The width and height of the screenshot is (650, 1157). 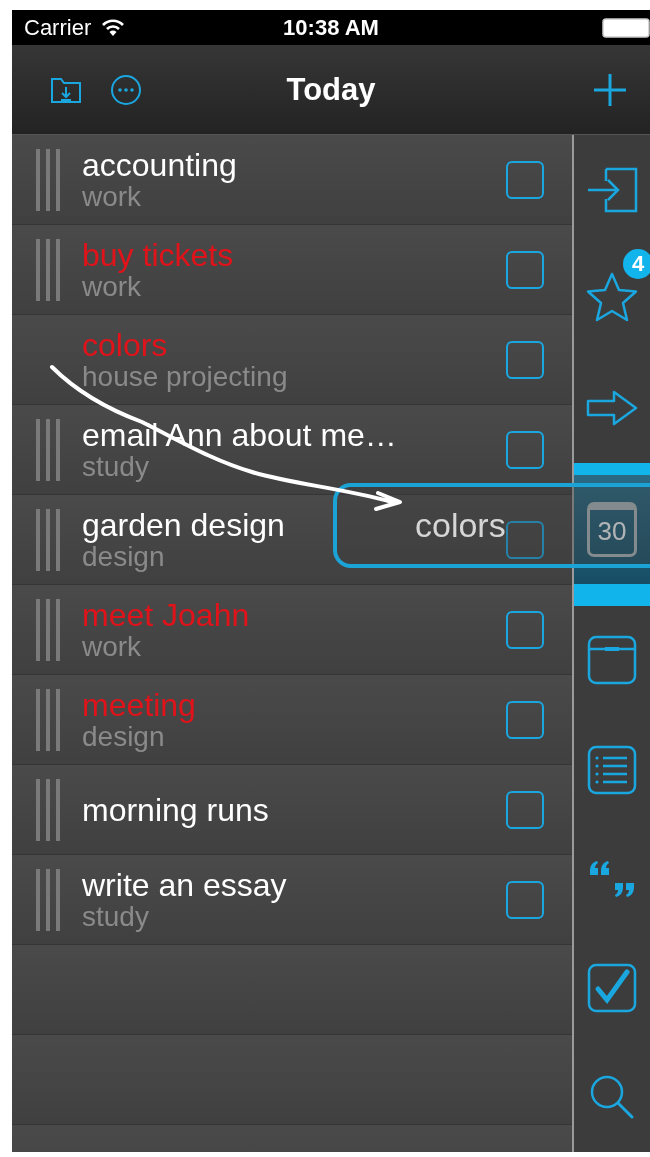 I want to click on sidebar-tab: 4, so click(x=612, y=299).